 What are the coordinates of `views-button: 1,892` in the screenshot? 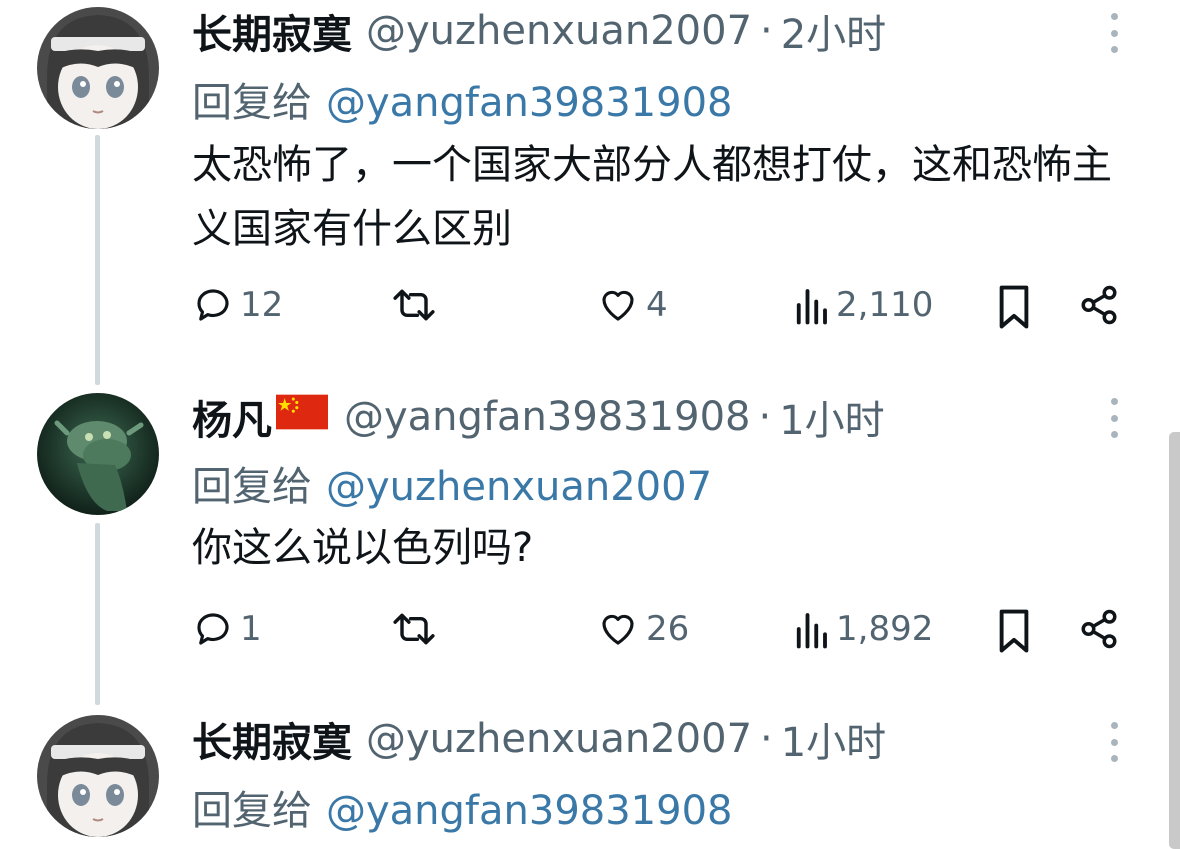 It's located at (862, 629).